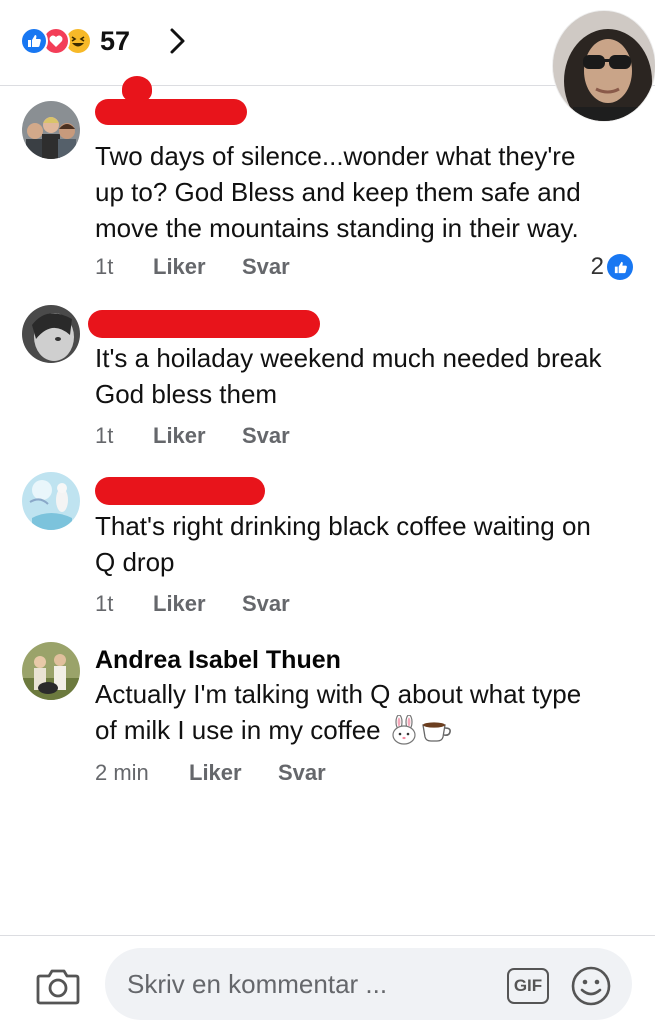 Image resolution: width=655 pixels, height=1024 pixels. What do you see at coordinates (528, 986) in the screenshot?
I see `gif-button: GIF` at bounding box center [528, 986].